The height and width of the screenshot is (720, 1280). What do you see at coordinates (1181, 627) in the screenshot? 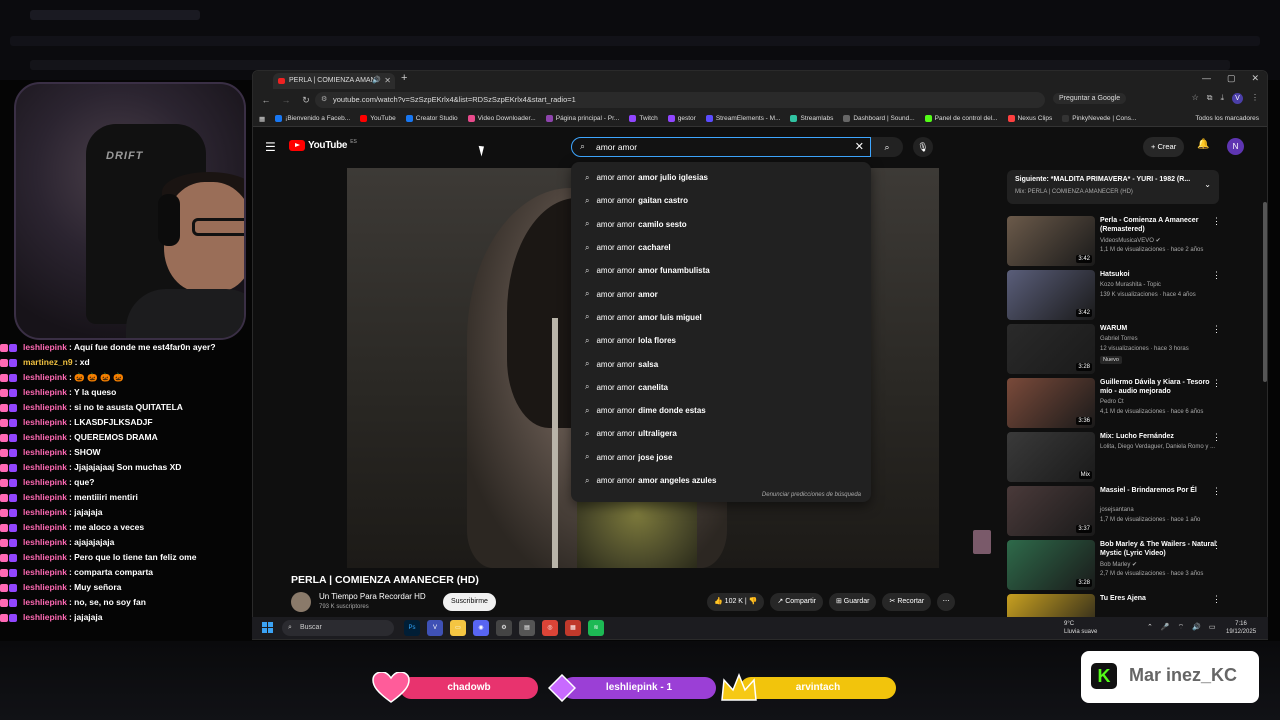
I see `wifi-icon: ⌔` at bounding box center [1181, 627].